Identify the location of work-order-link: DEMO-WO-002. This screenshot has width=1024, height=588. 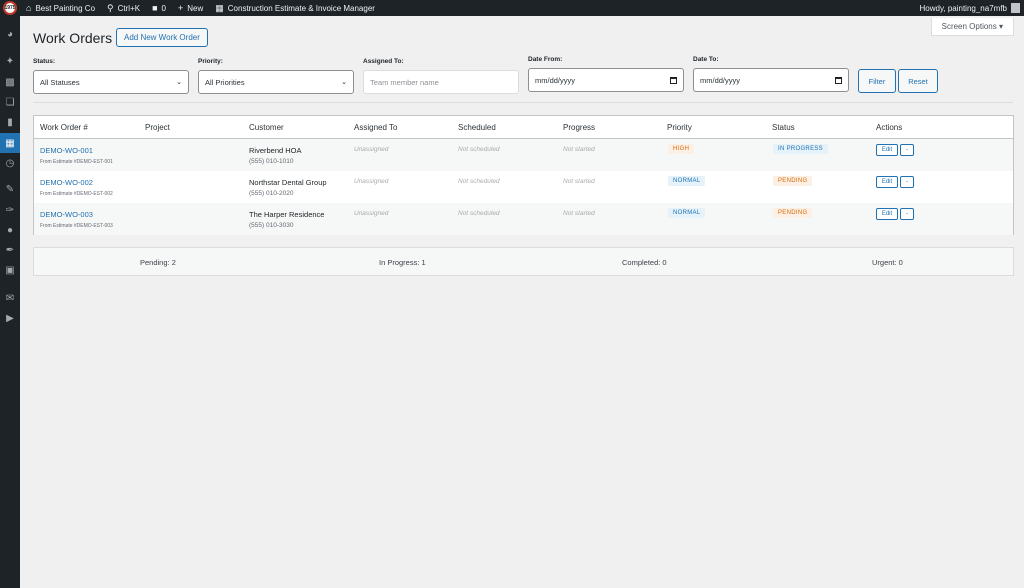
(66, 182).